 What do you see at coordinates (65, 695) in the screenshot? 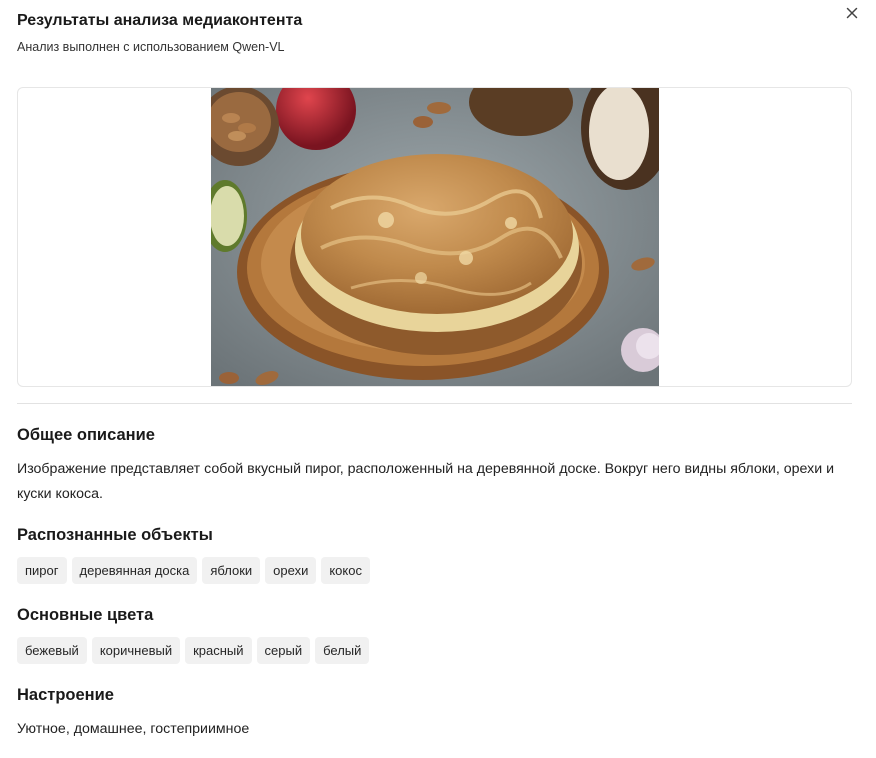
I see `mood-heading: Настроение` at bounding box center [65, 695].